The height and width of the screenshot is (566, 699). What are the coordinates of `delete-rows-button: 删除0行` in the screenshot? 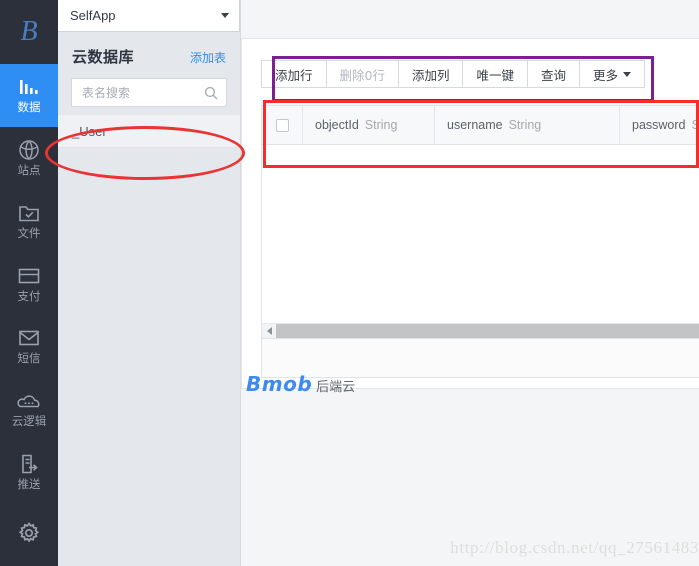 It's located at (362, 74).